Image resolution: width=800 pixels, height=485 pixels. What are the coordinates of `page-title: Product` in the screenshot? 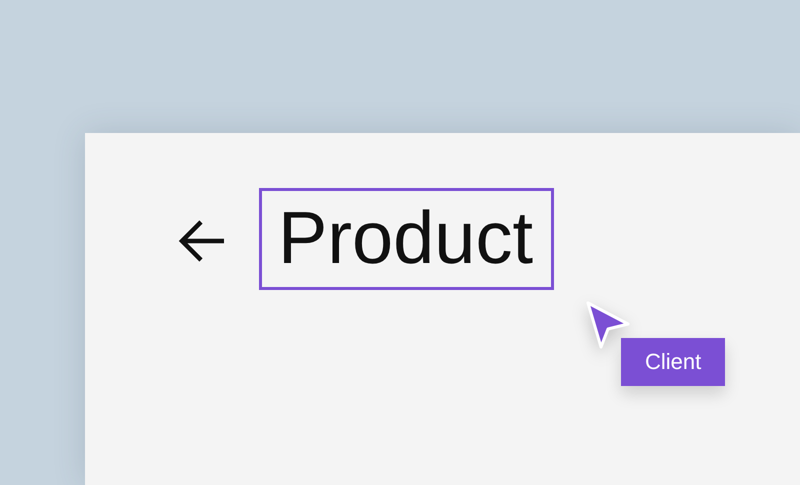 It's located at (406, 239).